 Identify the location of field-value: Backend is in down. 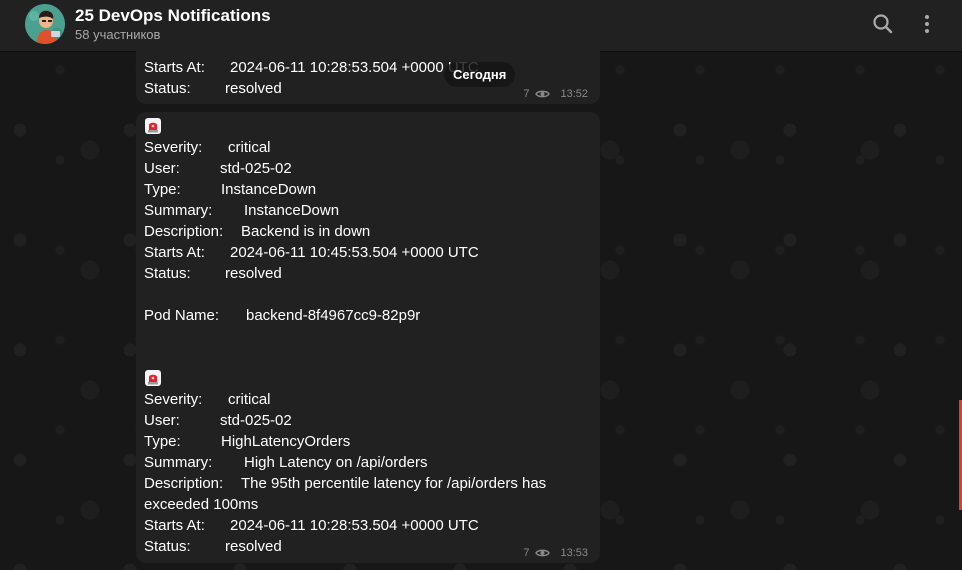
(306, 231).